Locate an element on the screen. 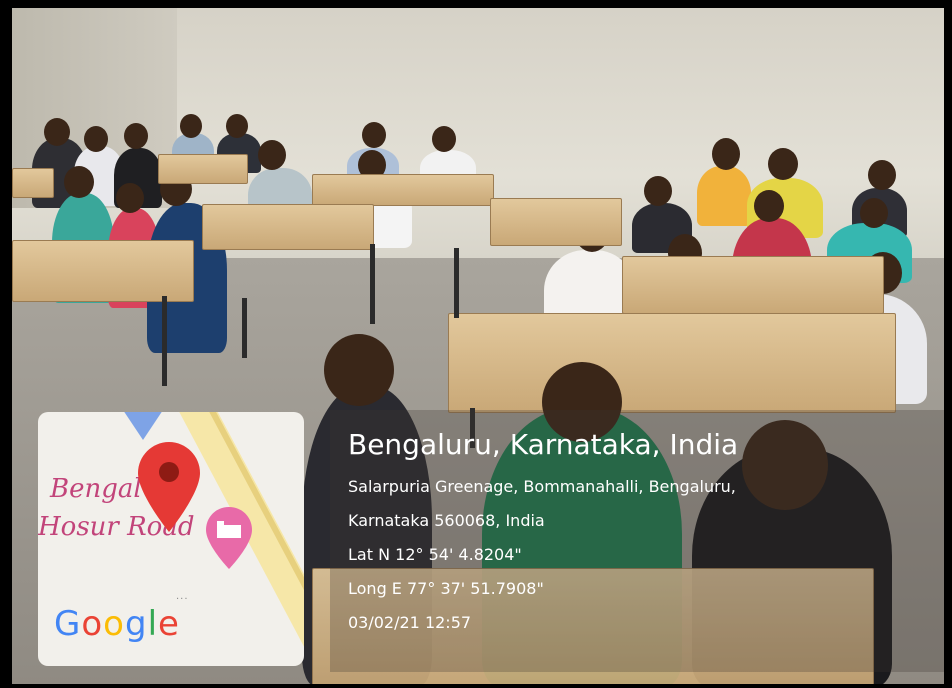 The height and width of the screenshot is (688, 952). map-label-bengaluru: Bengal is located at coordinates (96, 489).